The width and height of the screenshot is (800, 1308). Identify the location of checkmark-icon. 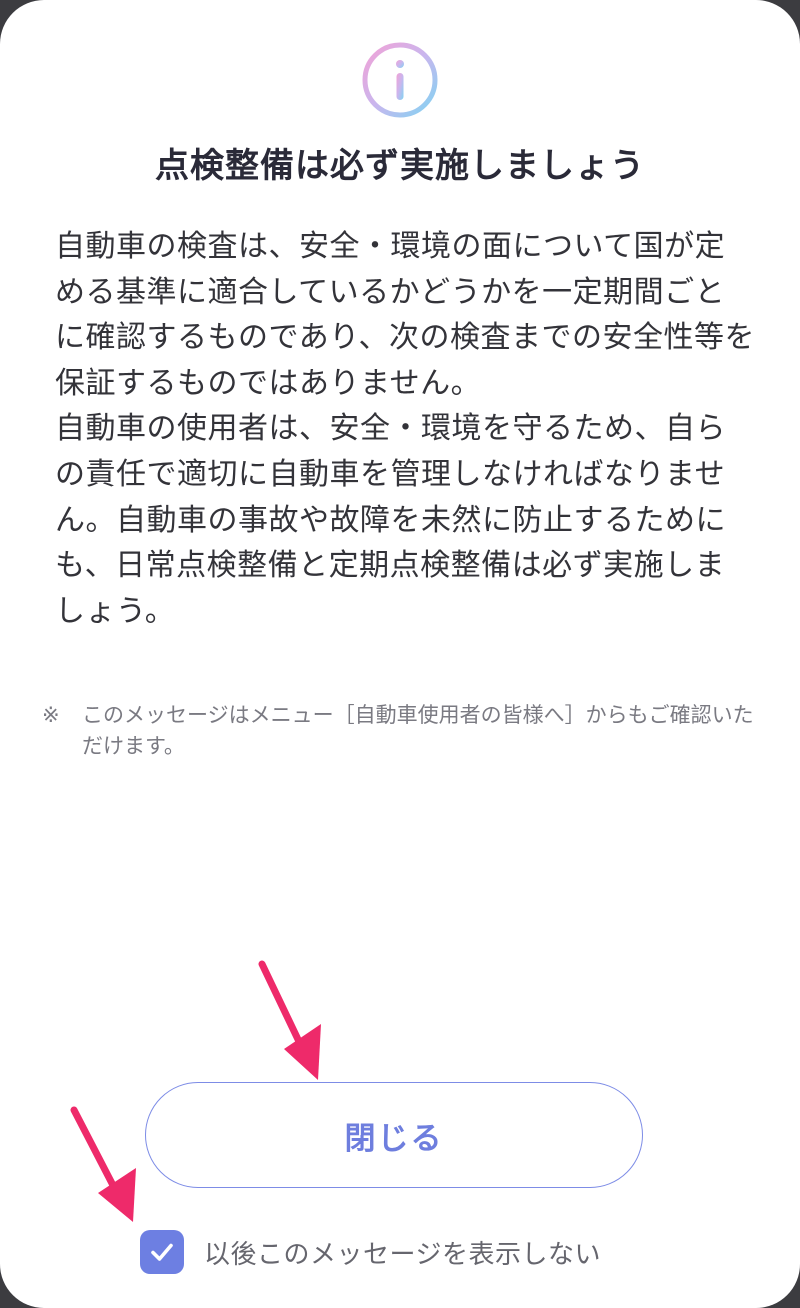
(162, 1252).